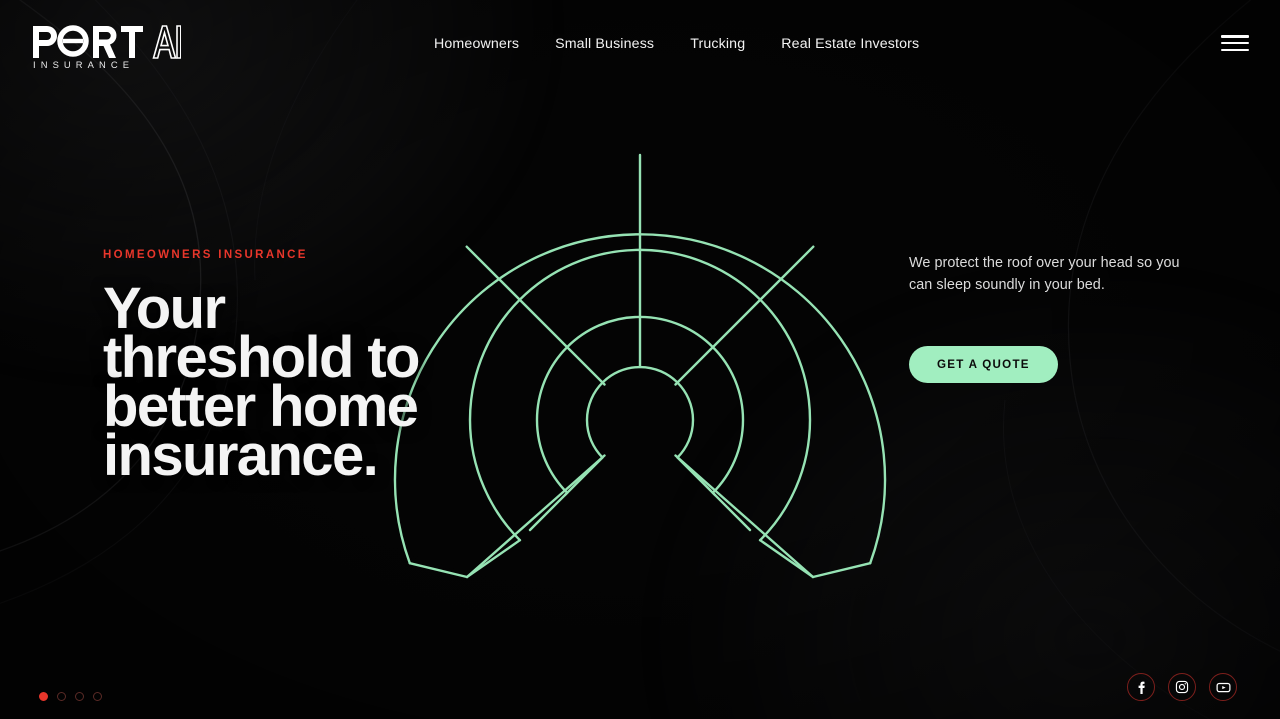  What do you see at coordinates (205, 255) in the screenshot?
I see `hero-eyebrow: HOMEOWNERS INSURANCE` at bounding box center [205, 255].